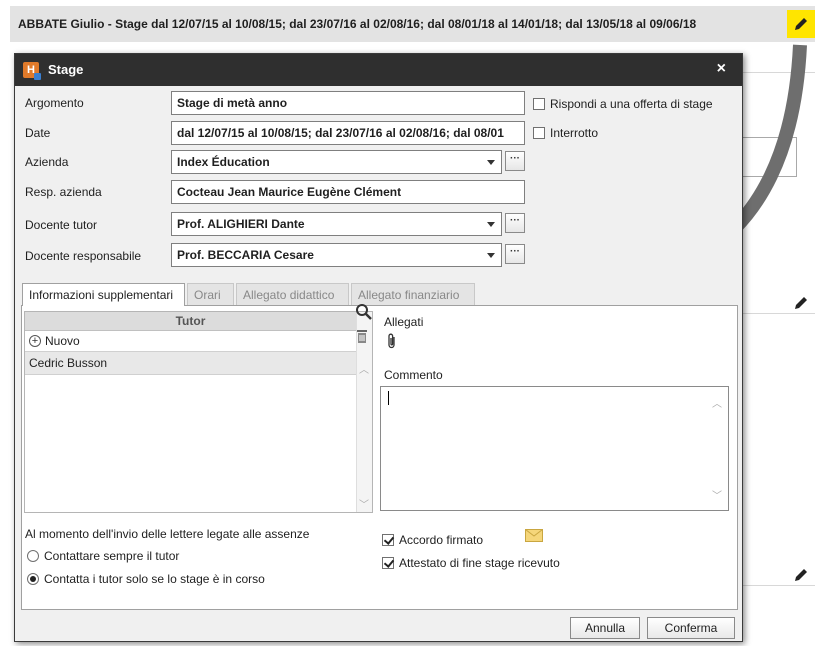 This screenshot has width=815, height=646. I want to click on resp-azienda-input: Cocteau Jean Maurice Eugène Clément, so click(348, 192).